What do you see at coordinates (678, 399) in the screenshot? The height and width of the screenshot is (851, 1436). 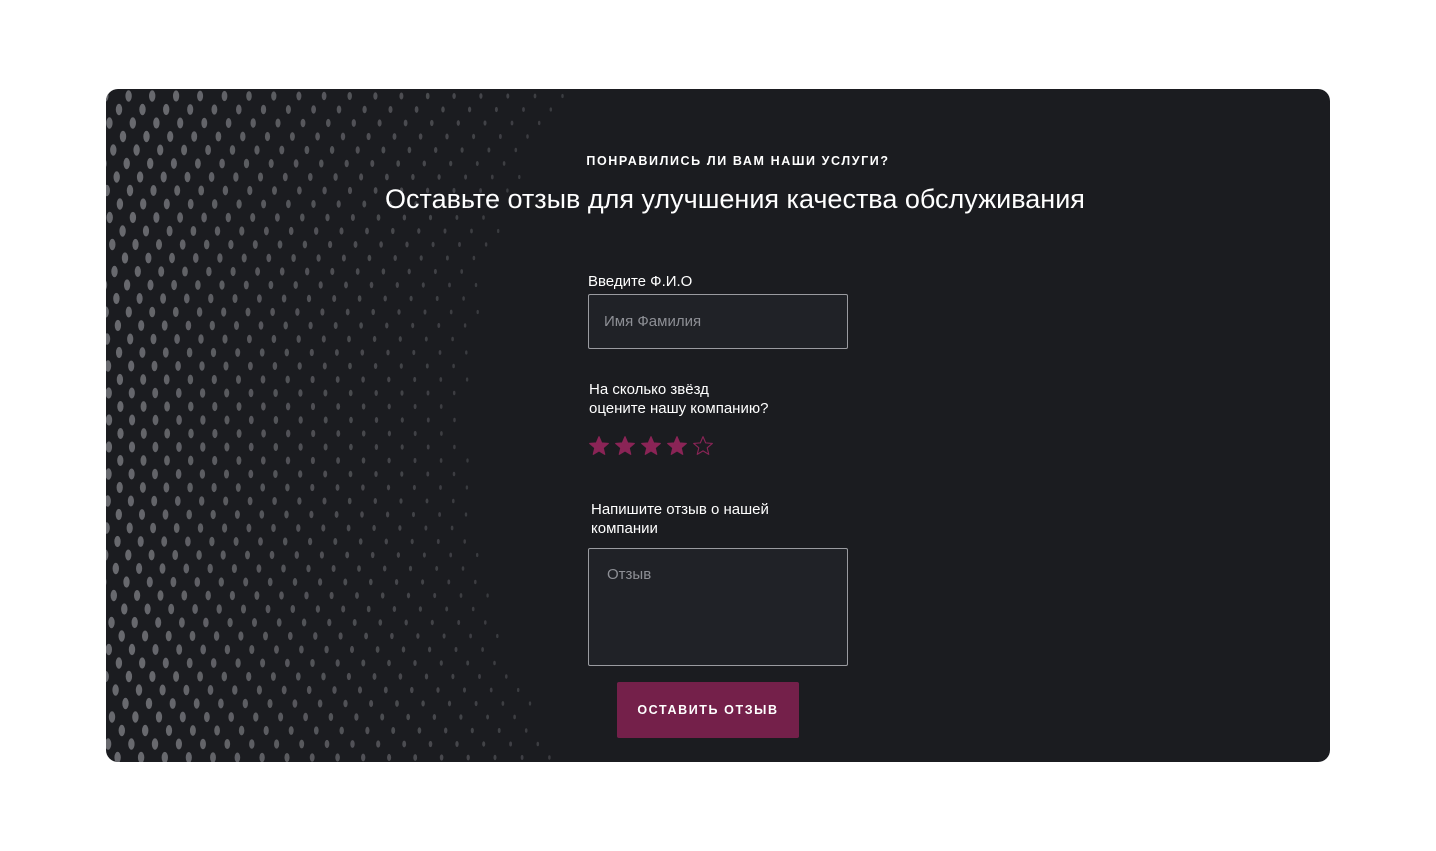 I see `rating-label: На сколько звёзд оцените нашу компанию?` at bounding box center [678, 399].